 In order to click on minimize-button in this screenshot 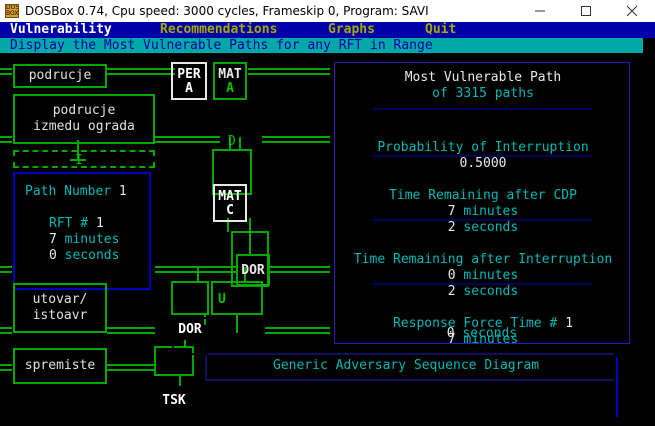, I will do `click(540, 11)`.